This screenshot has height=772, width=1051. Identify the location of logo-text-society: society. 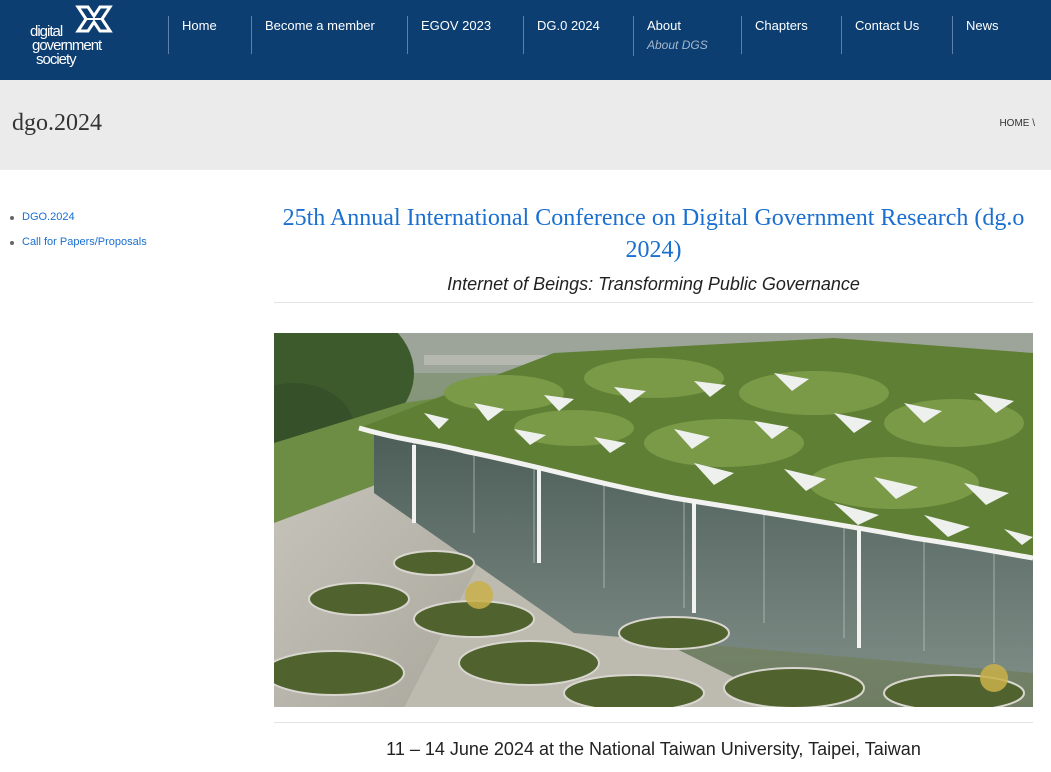
(56, 59).